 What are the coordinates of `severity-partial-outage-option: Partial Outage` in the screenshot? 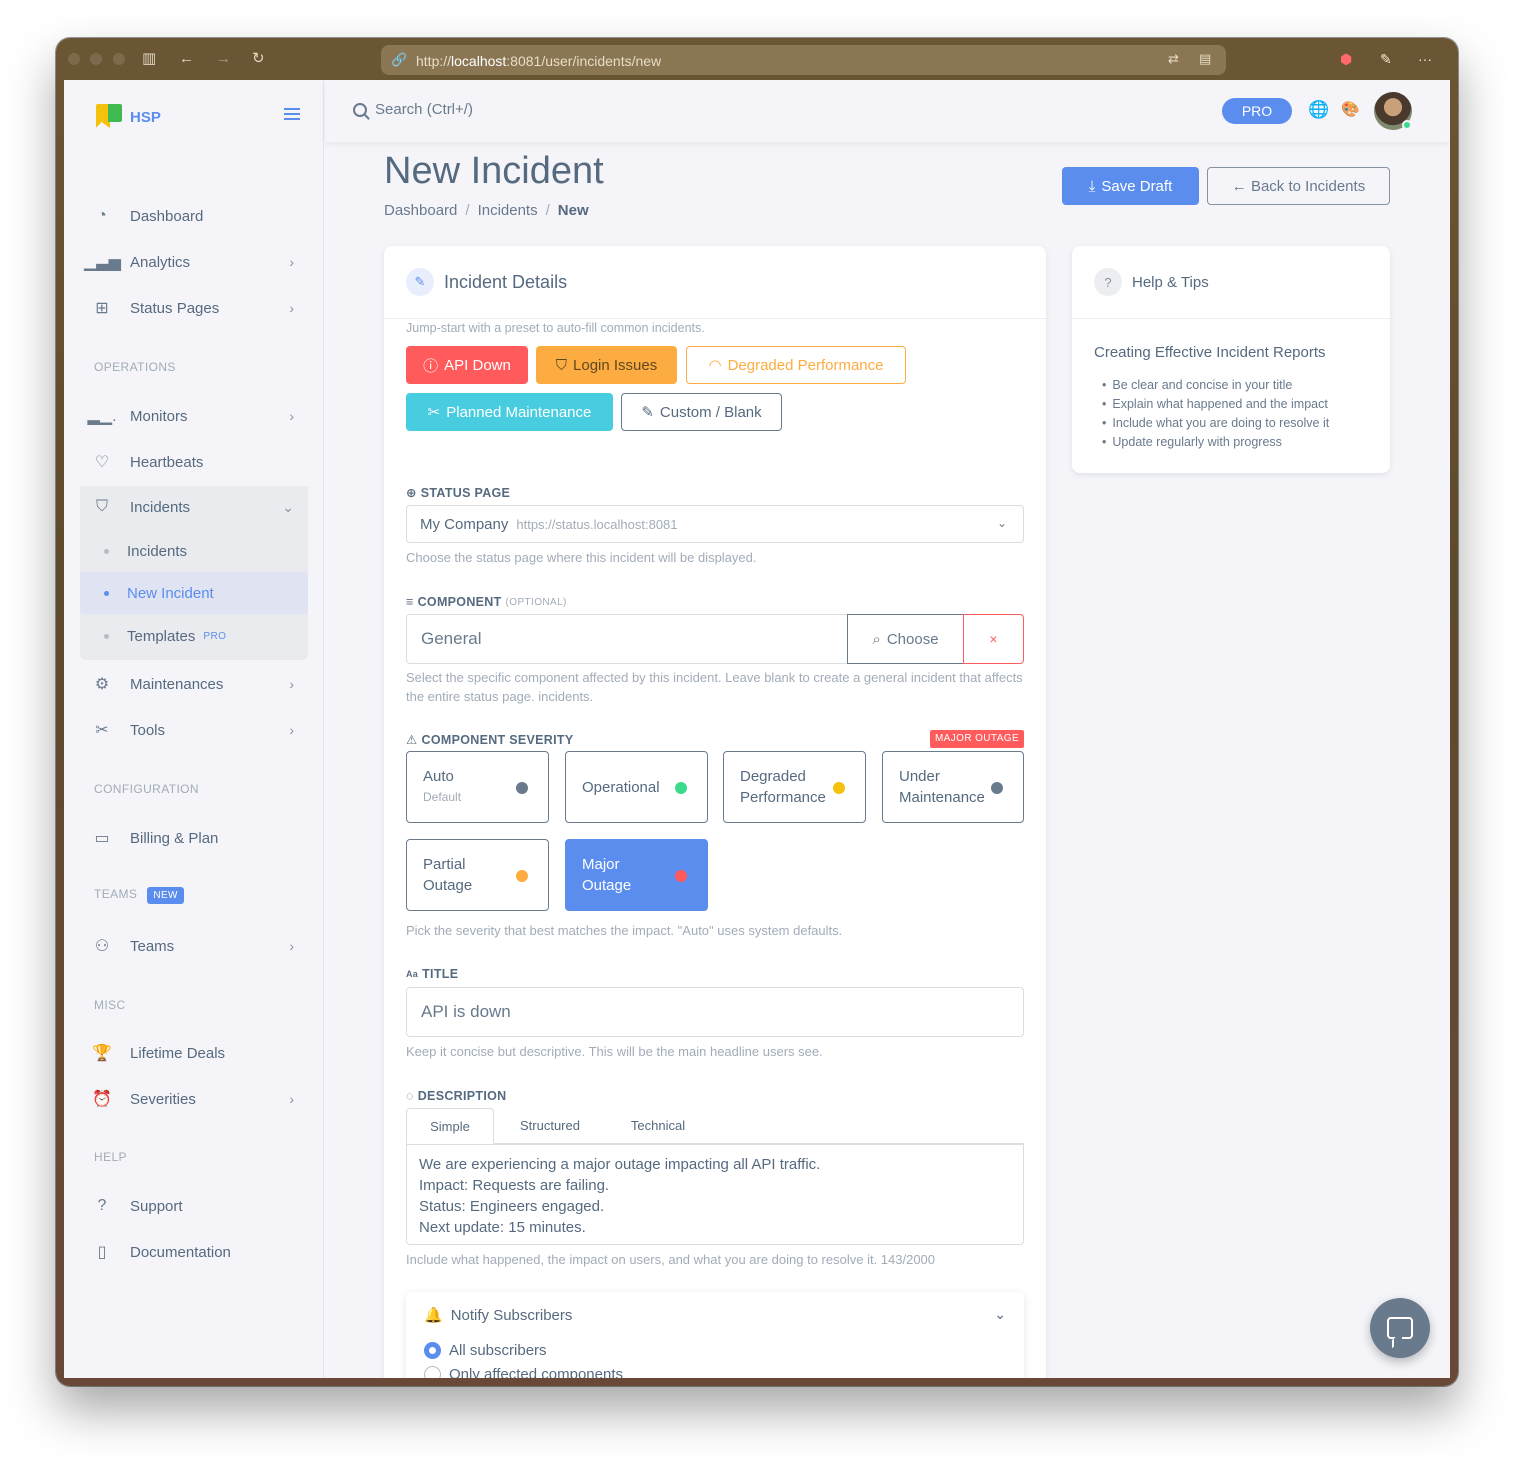 It's located at (477, 875).